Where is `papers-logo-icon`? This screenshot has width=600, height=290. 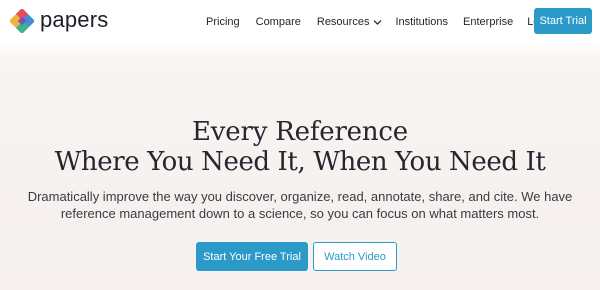
papers-logo-icon is located at coordinates (22, 21).